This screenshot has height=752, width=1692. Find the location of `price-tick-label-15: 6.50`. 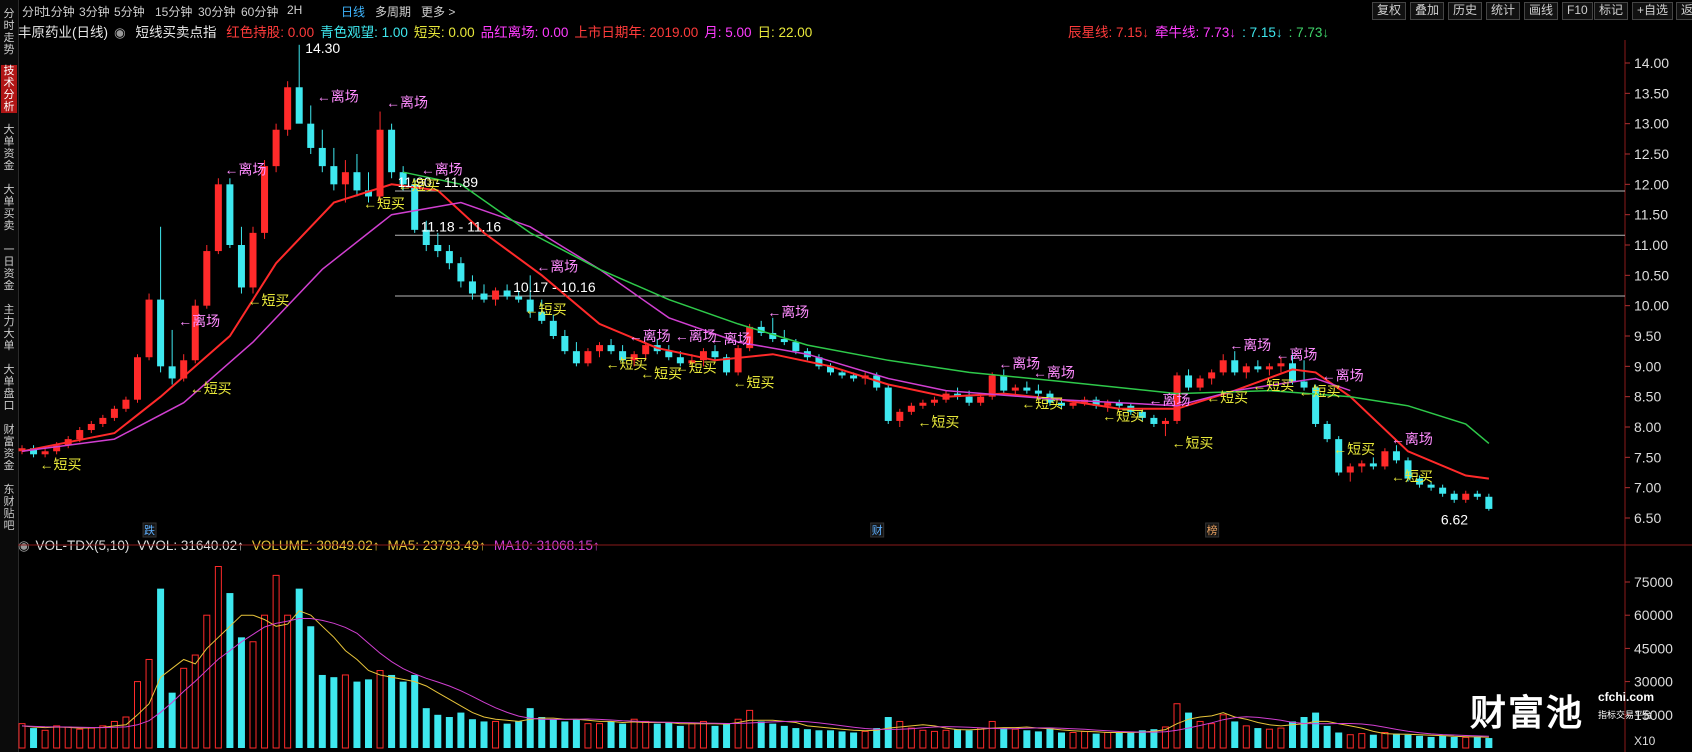

price-tick-label-15: 6.50 is located at coordinates (1647, 518).